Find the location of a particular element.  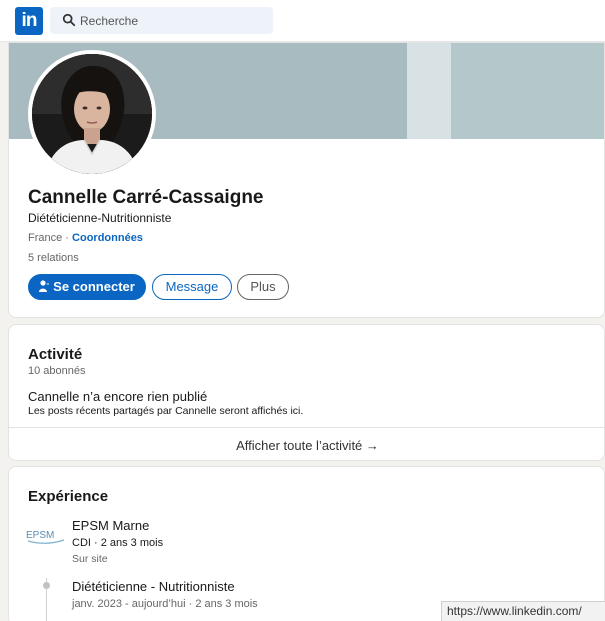

profile-avatar is located at coordinates (92, 114).